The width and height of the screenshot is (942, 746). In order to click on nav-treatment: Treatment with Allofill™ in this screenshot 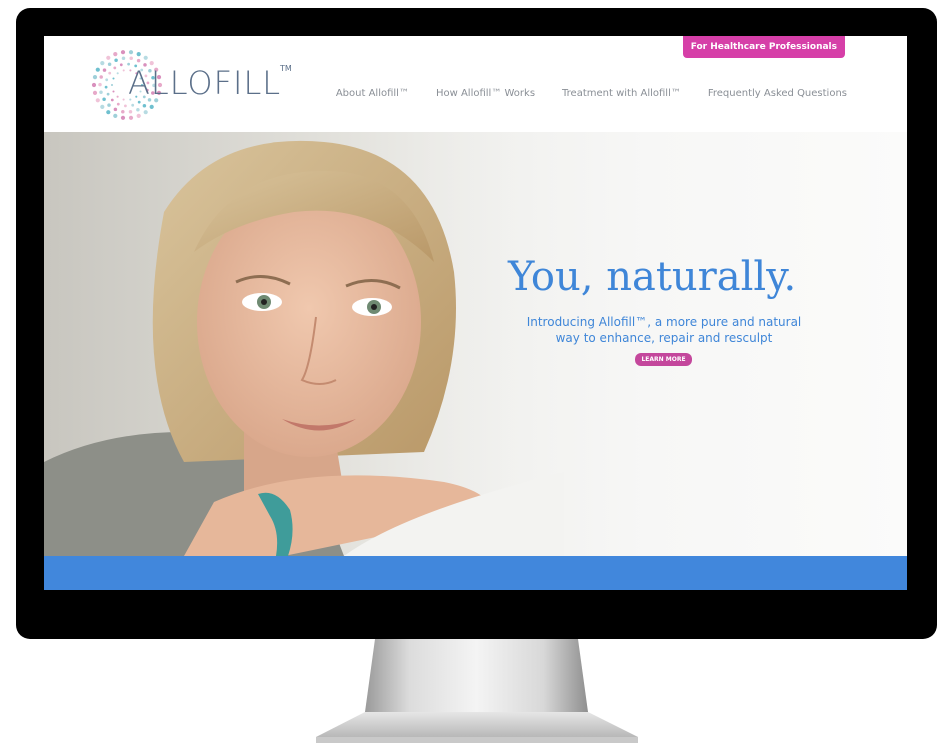, I will do `click(621, 93)`.